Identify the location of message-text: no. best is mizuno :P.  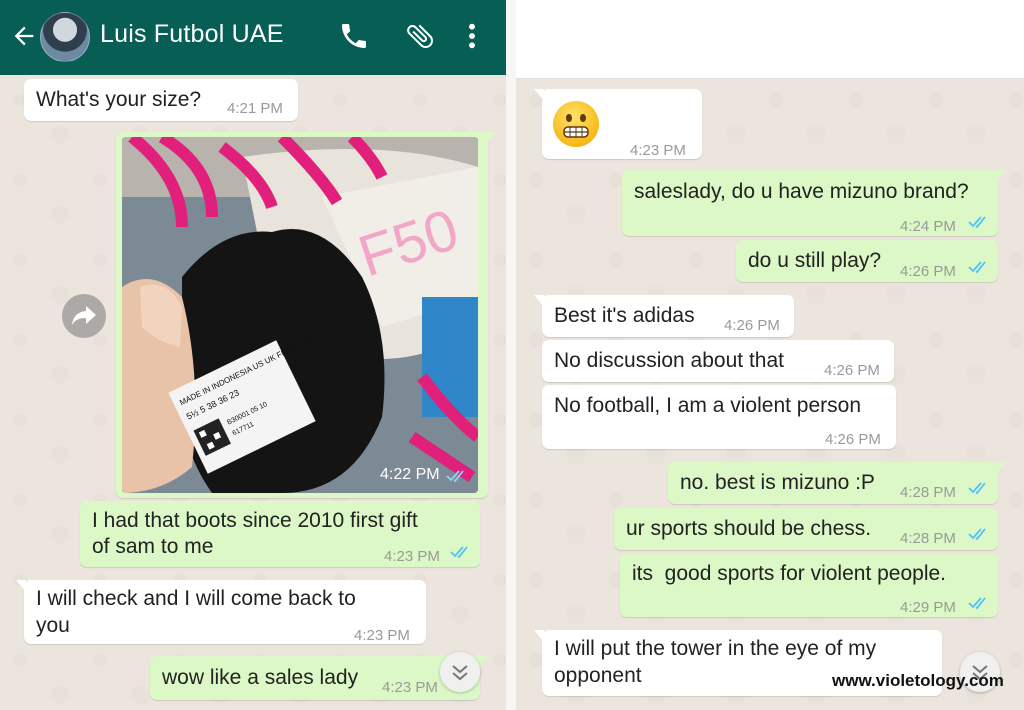
(777, 482).